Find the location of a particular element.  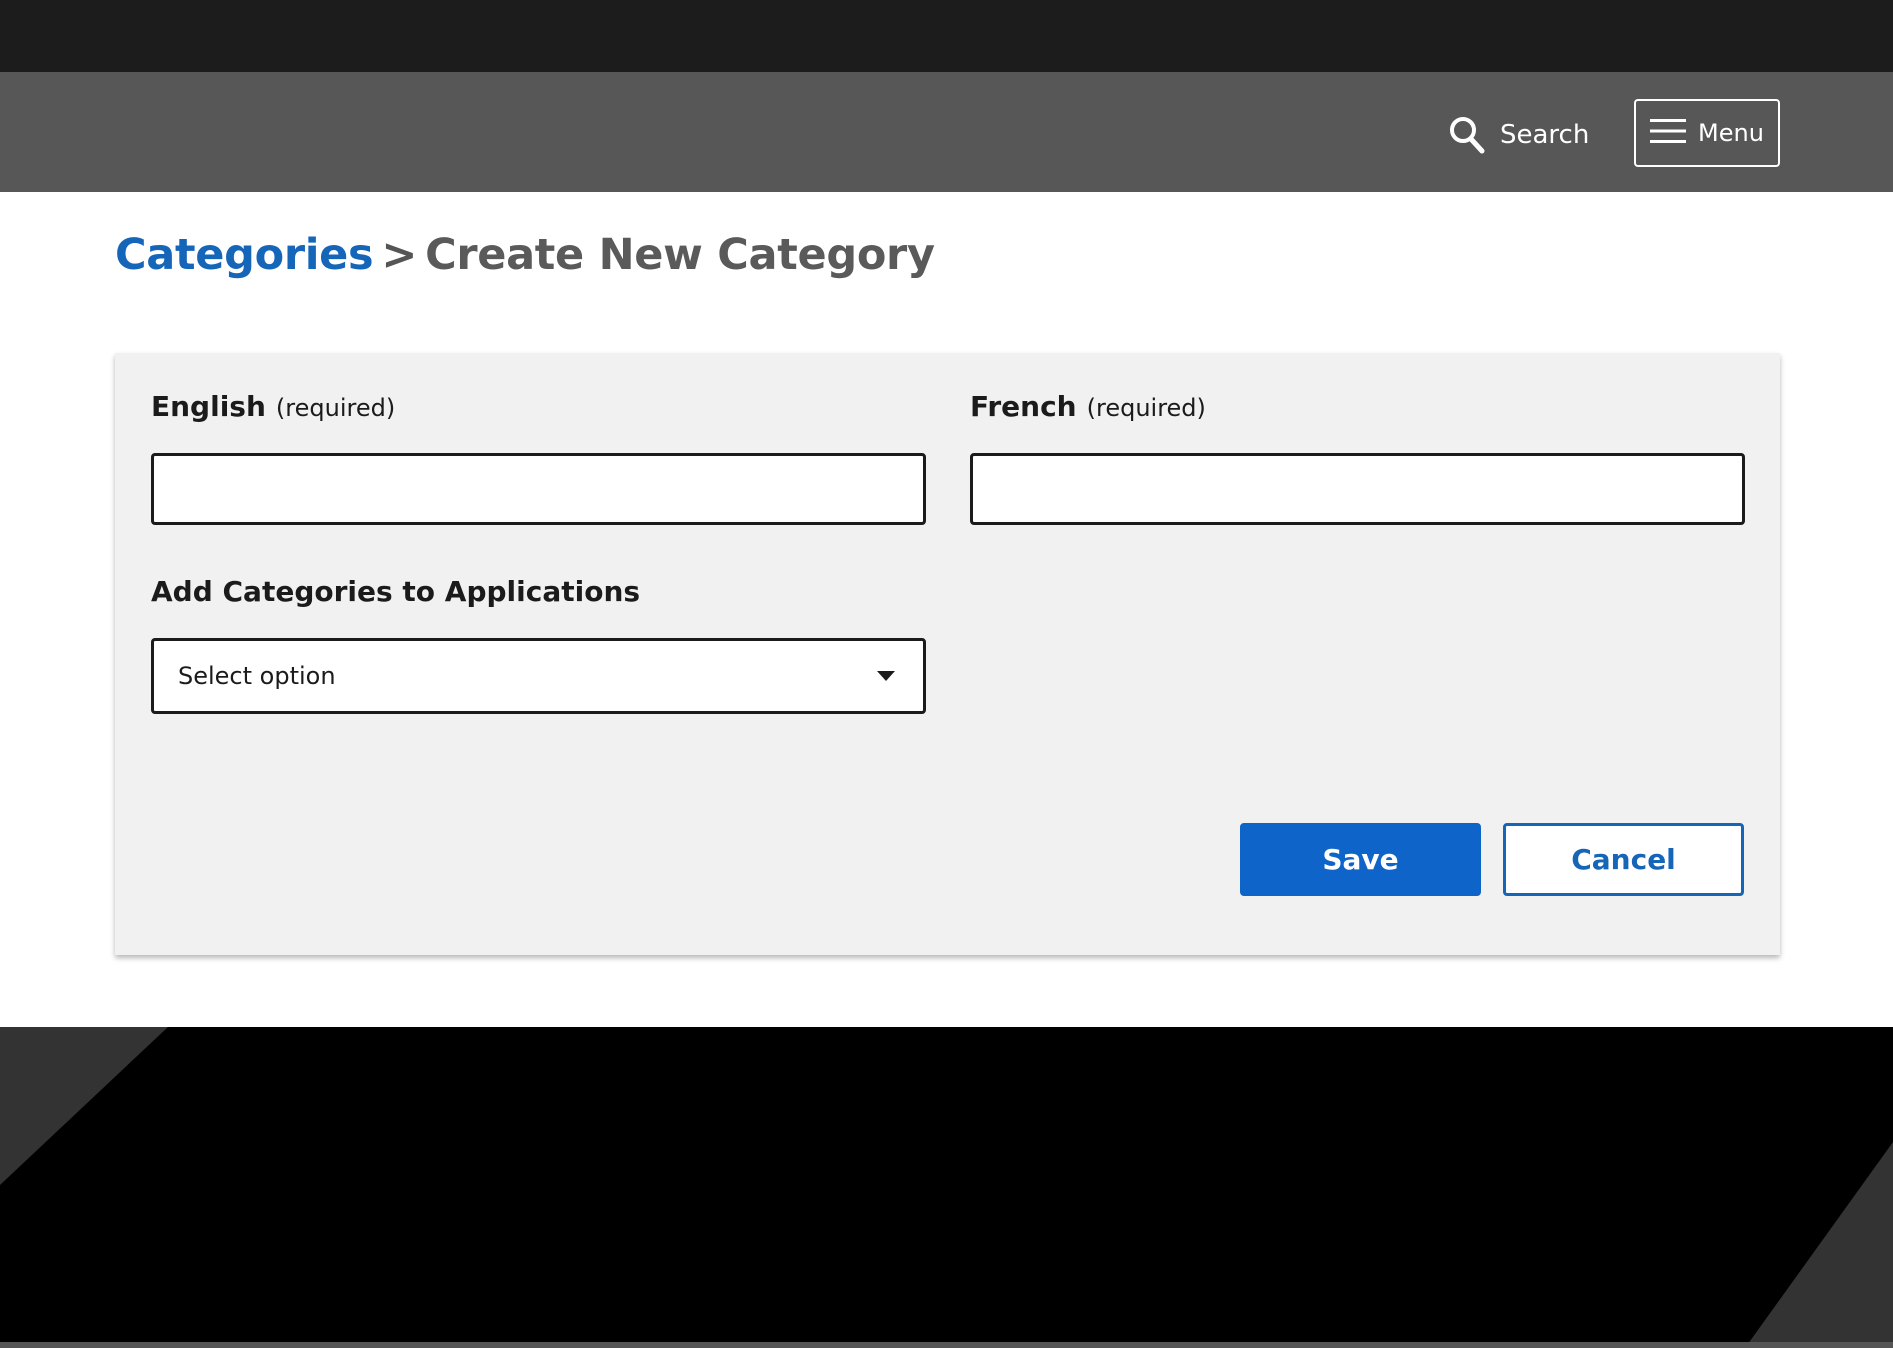

english-label-text: English is located at coordinates (208, 406).